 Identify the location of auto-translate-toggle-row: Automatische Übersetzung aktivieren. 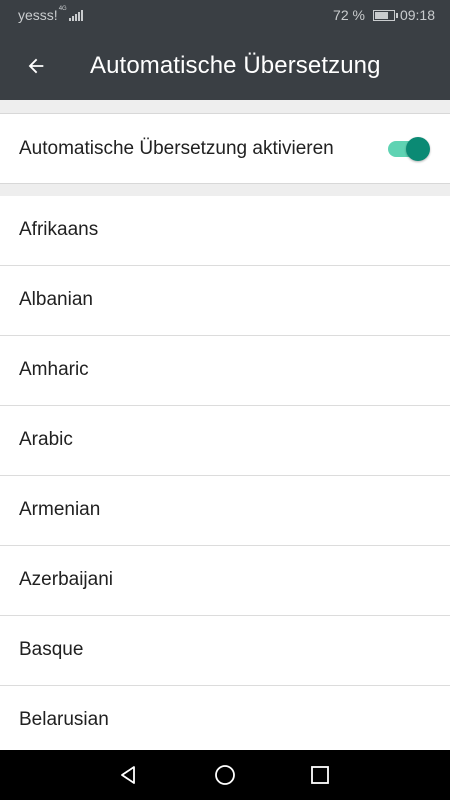
(225, 148).